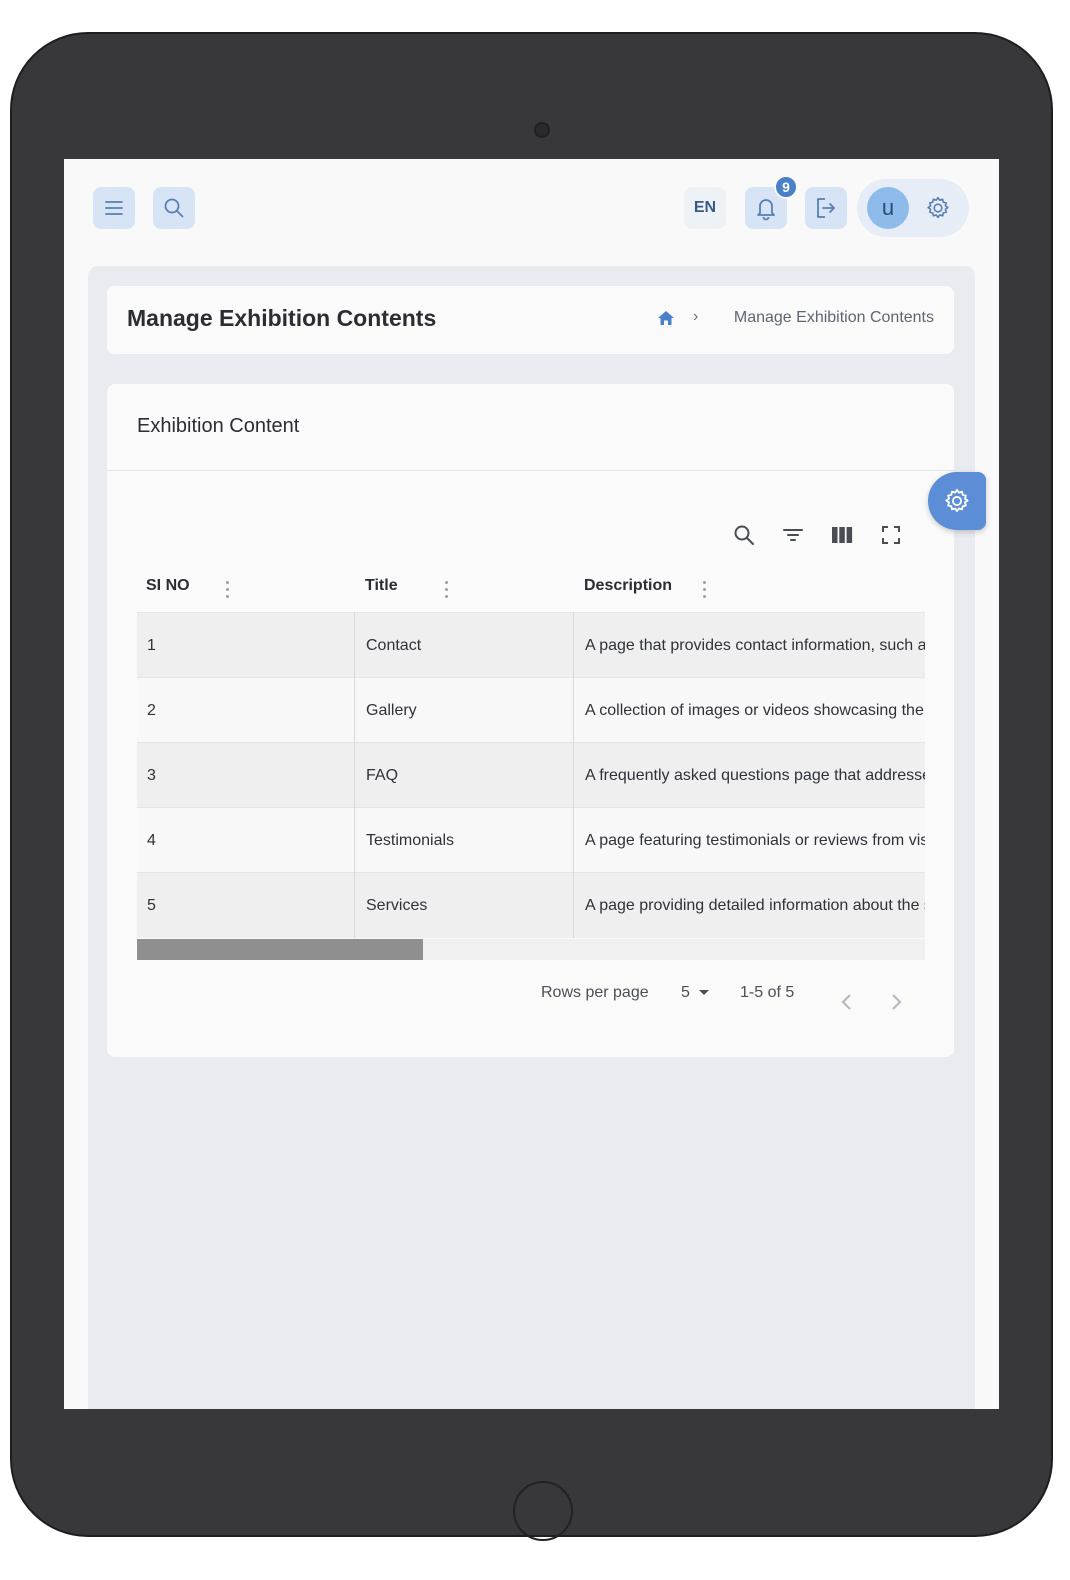  What do you see at coordinates (628, 586) in the screenshot?
I see `column-header-description: Description` at bounding box center [628, 586].